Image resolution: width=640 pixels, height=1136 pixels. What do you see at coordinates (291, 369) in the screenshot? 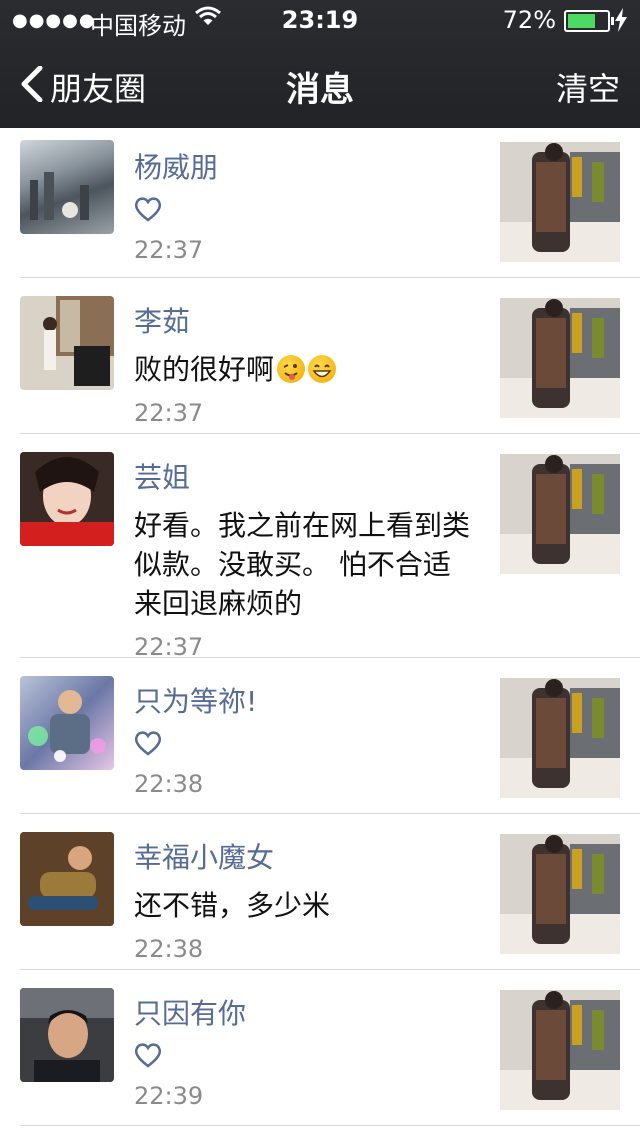
I see `wink-tongue-emoji` at bounding box center [291, 369].